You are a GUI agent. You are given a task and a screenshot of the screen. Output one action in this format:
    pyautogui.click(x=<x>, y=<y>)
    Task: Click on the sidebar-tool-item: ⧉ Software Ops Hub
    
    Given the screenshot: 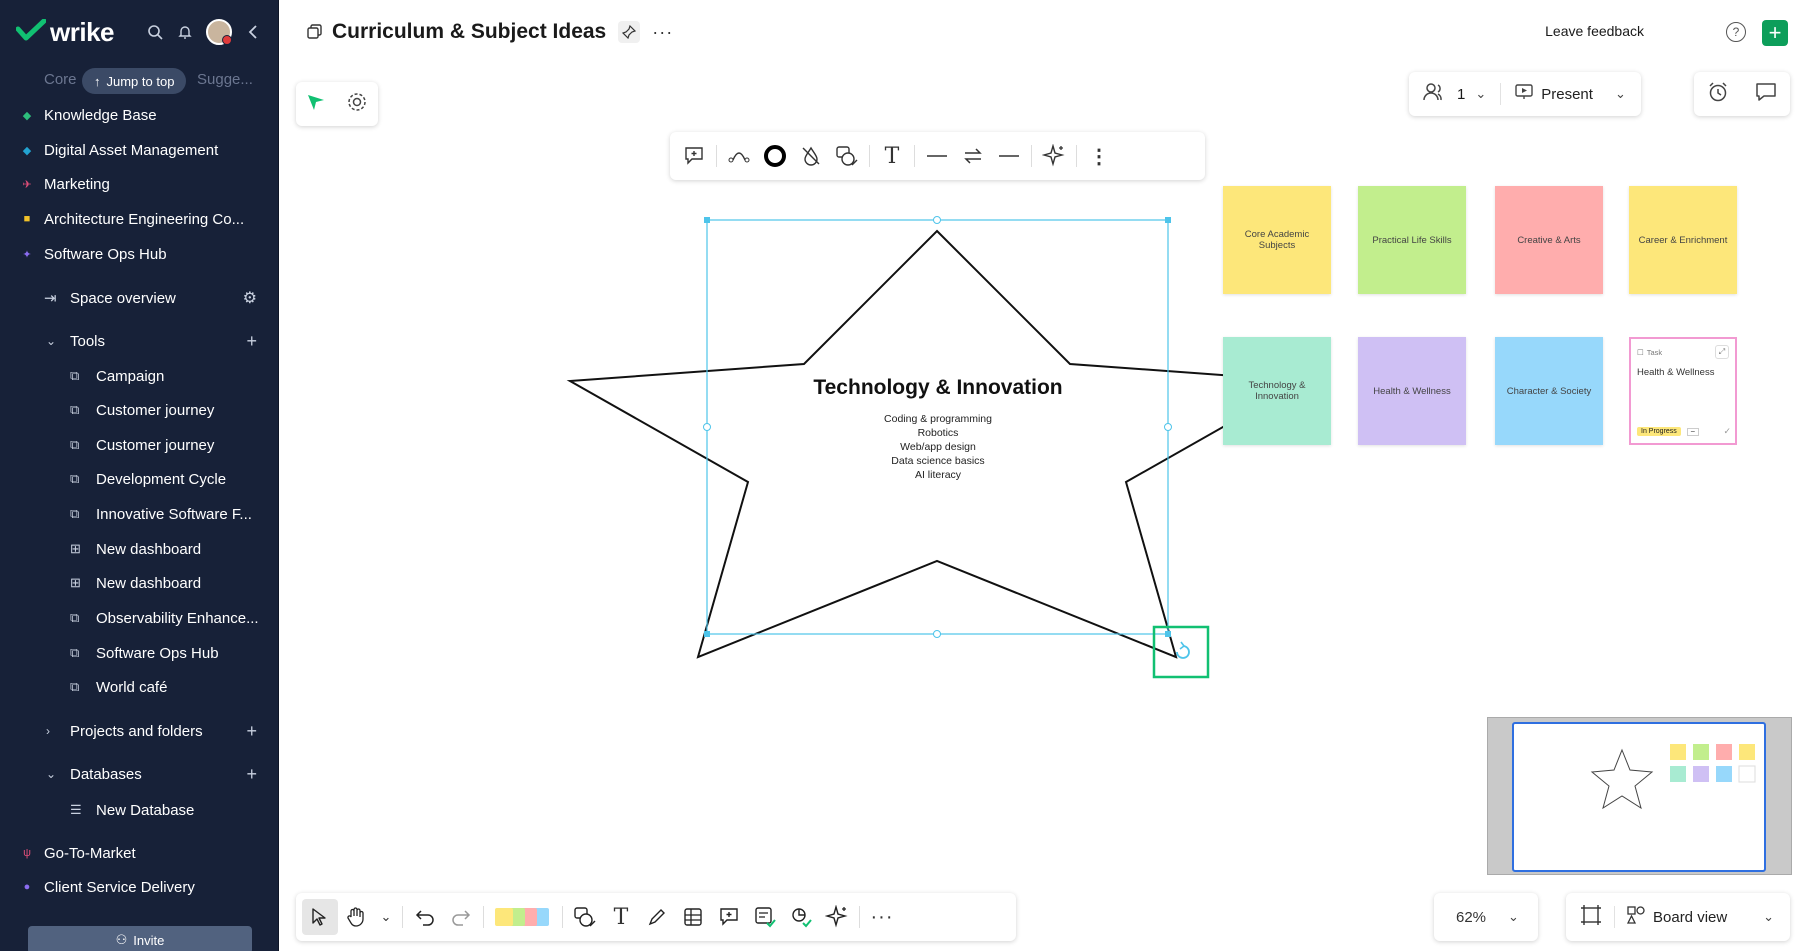 What is the action you would take?
    pyautogui.click(x=139, y=653)
    